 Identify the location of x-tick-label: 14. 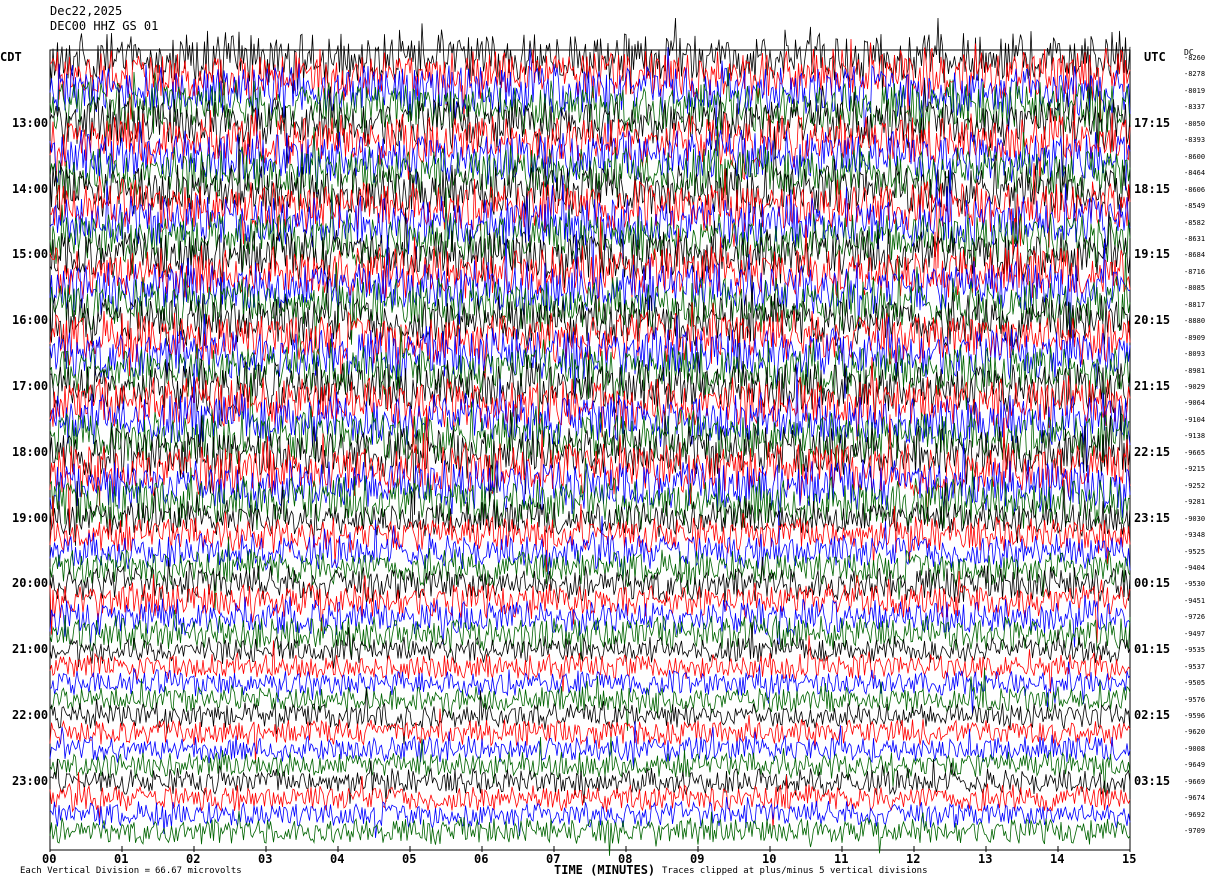
(1057, 859).